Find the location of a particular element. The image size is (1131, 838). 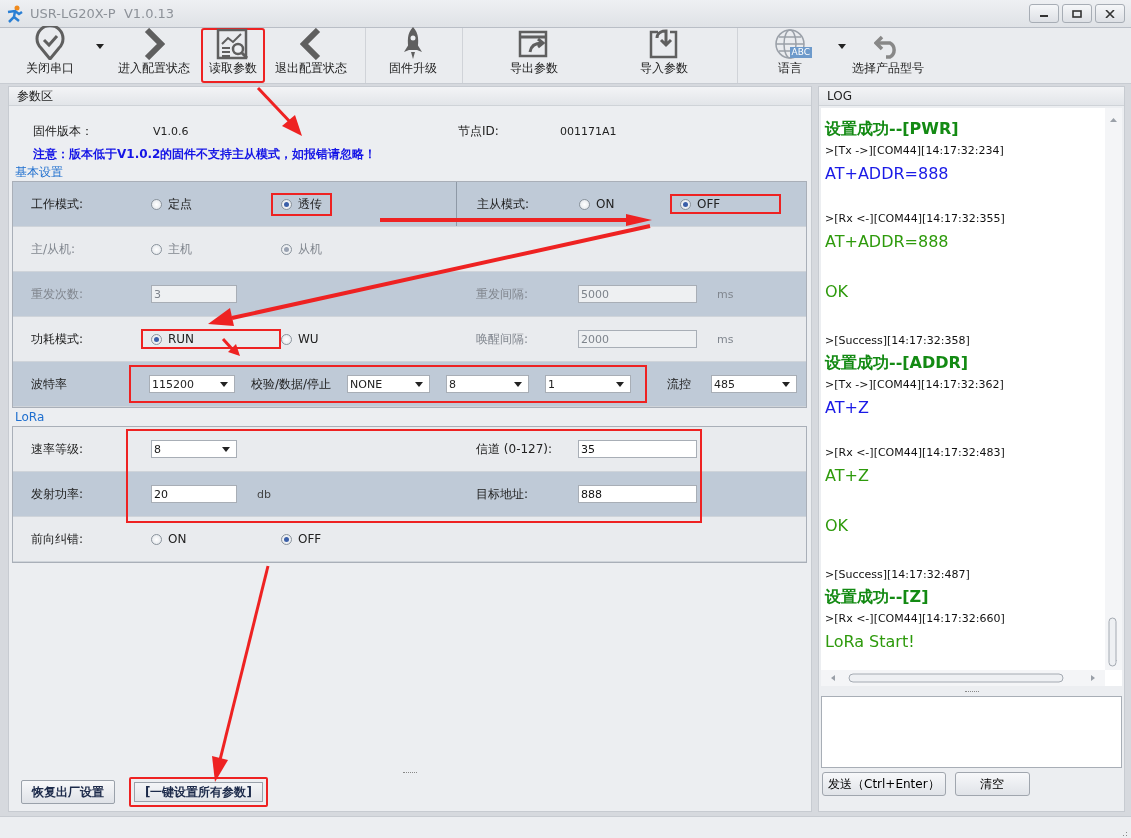

log-line: 设置成功--[PWR] is located at coordinates (892, 129).